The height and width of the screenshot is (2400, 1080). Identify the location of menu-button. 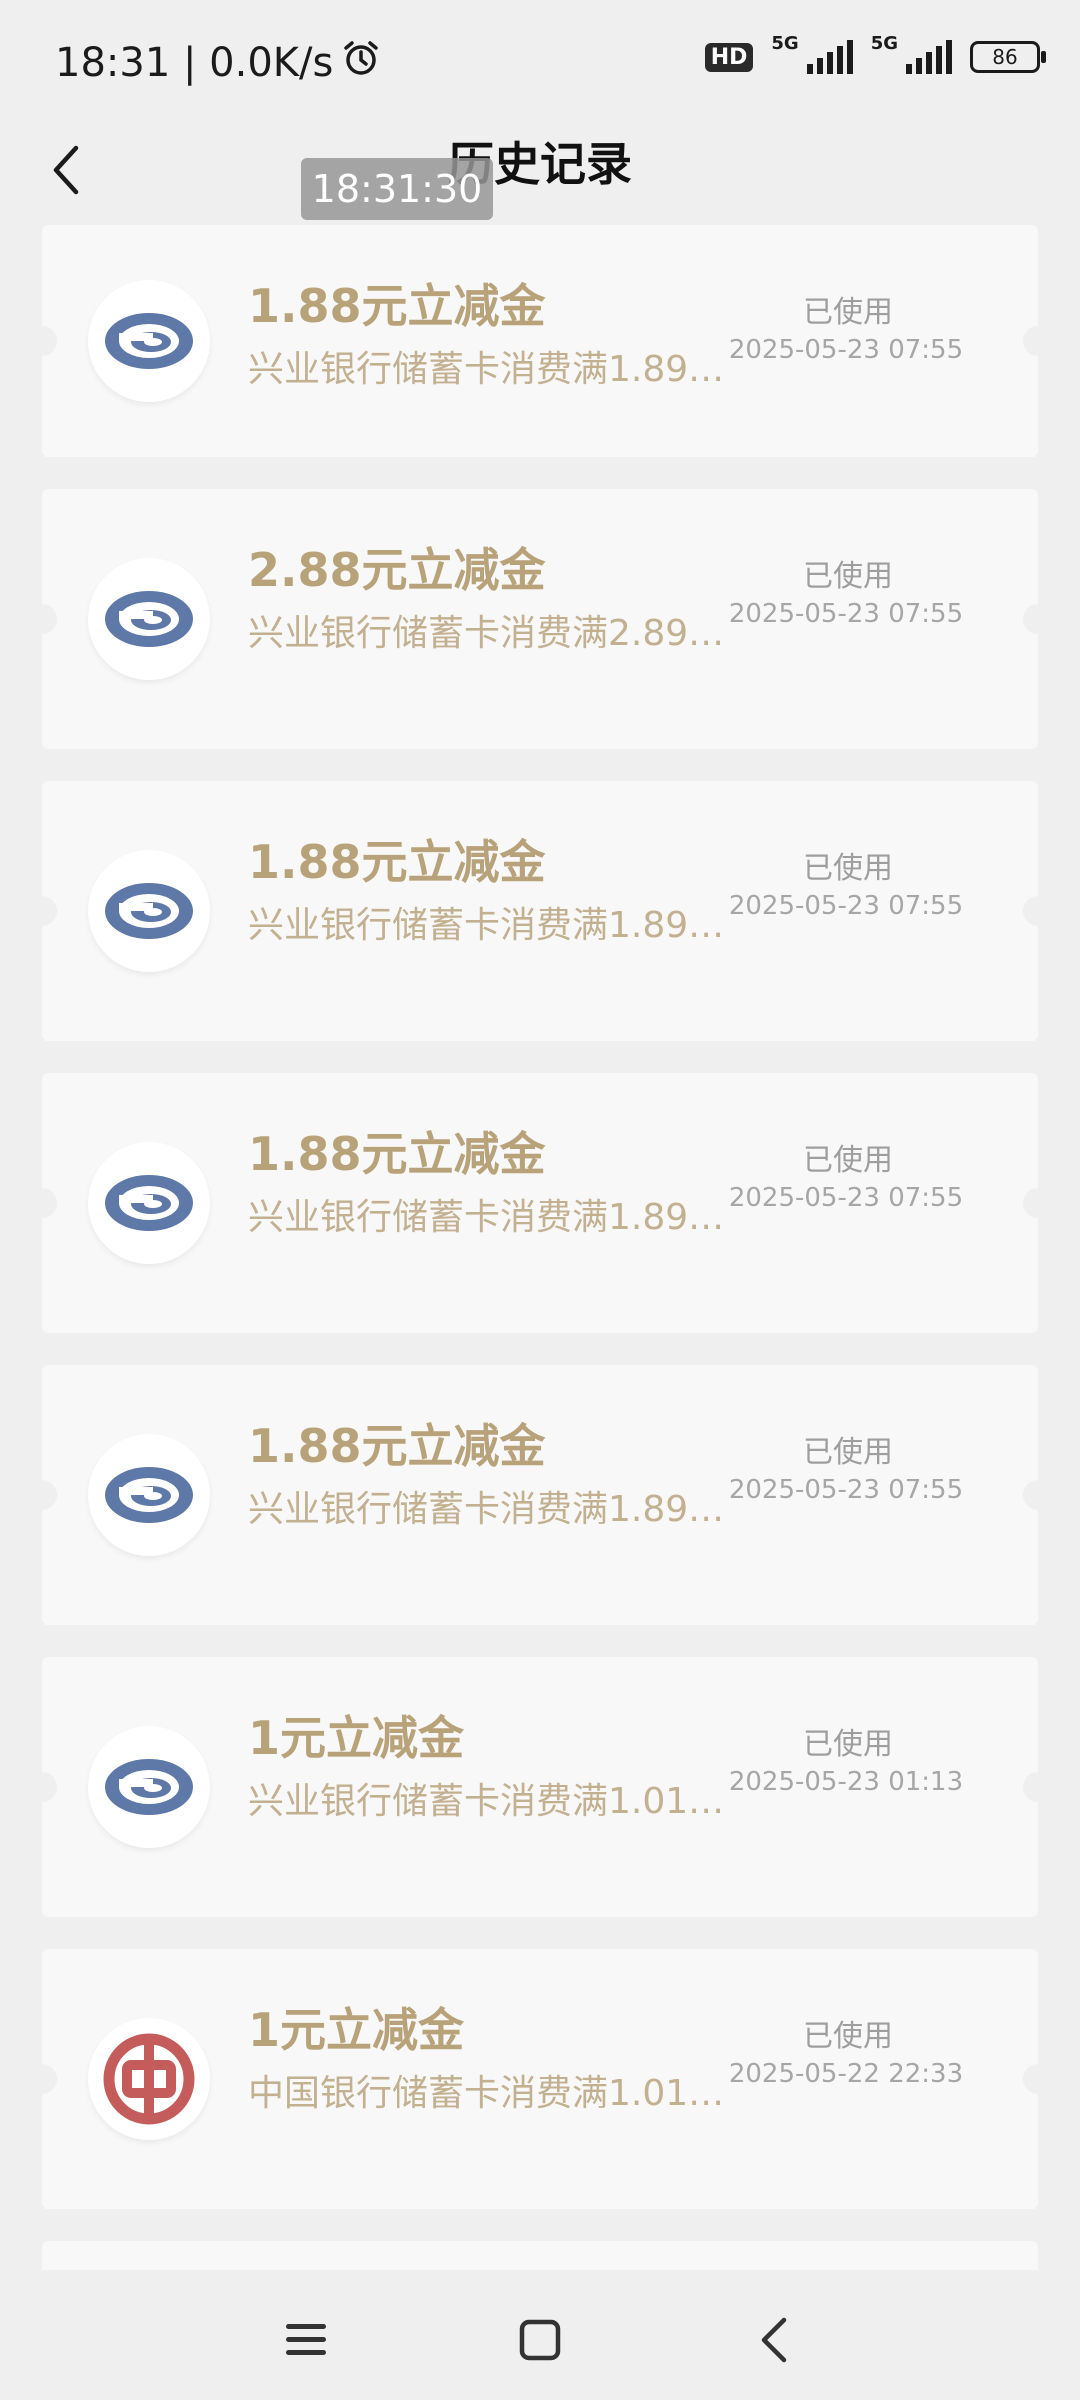
(306, 2340).